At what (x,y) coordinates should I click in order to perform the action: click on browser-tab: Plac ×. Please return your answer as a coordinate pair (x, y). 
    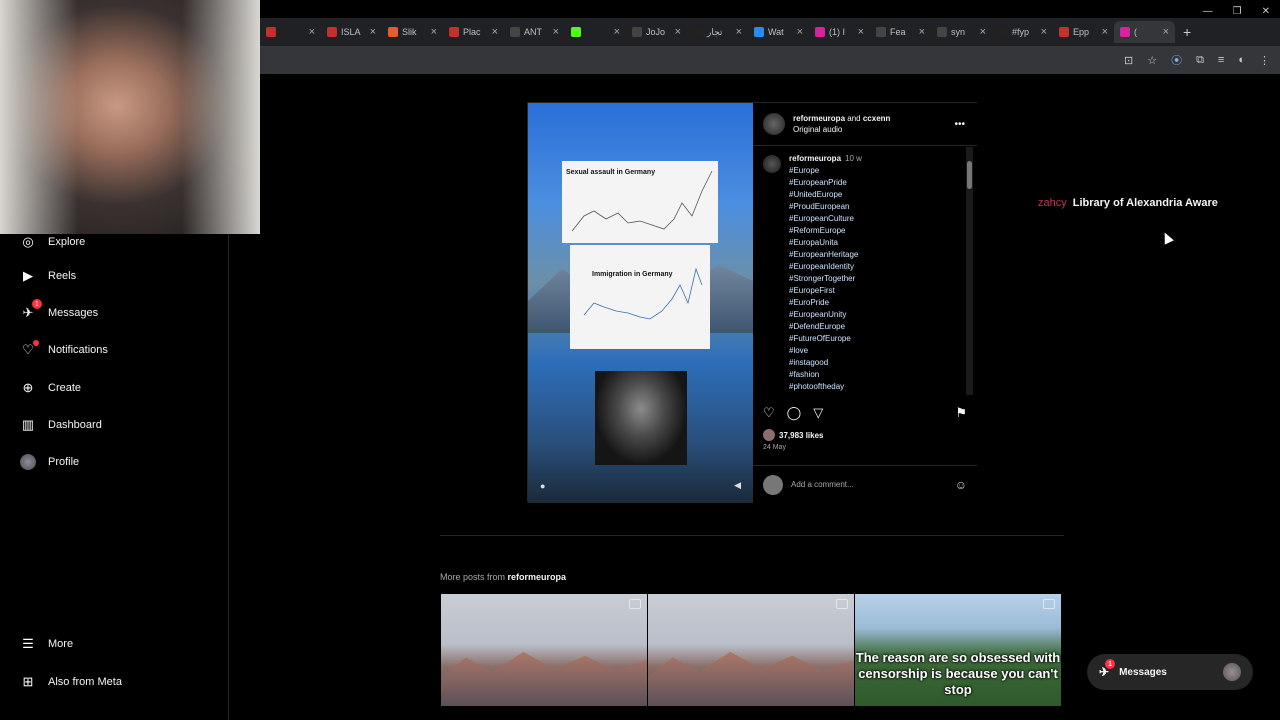
    Looking at the image, I should click on (473, 32).